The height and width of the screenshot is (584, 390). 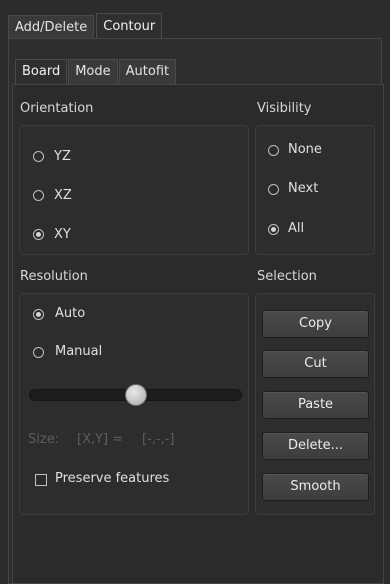 I want to click on visibility-title: Visibility, so click(x=284, y=108).